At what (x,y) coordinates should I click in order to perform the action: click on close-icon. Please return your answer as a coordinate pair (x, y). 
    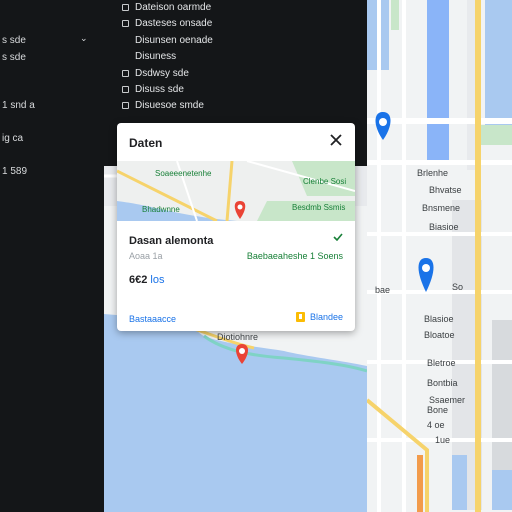
    Looking at the image, I should click on (336, 140).